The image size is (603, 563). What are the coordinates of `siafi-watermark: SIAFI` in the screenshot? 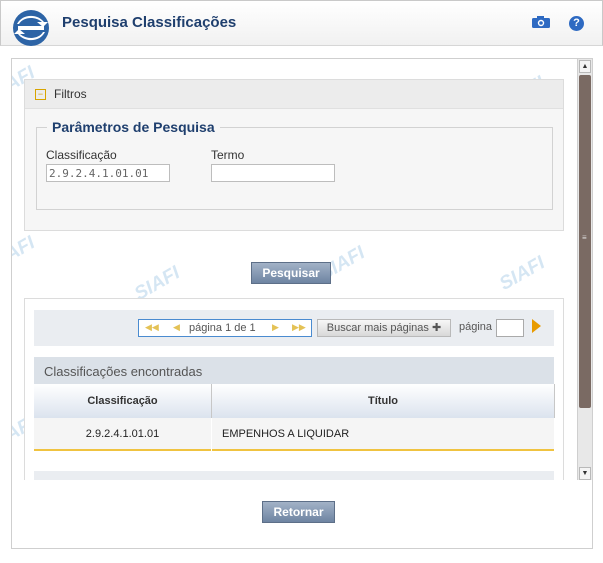 It's located at (25, 253).